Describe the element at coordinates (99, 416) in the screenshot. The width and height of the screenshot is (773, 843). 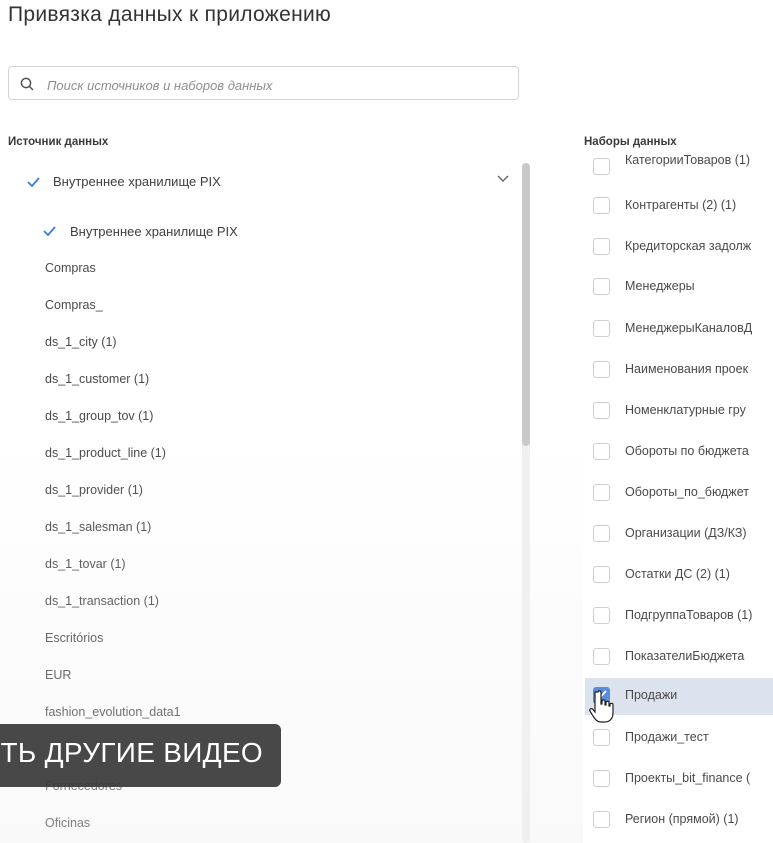
I see `source-item: ds_1_group_tov (1)` at that location.